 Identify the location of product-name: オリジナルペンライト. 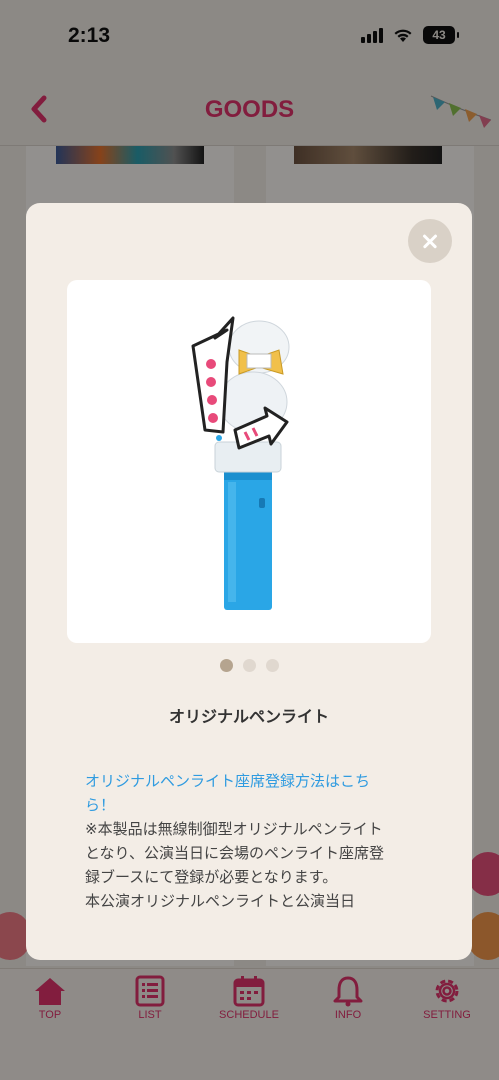
(248, 716).